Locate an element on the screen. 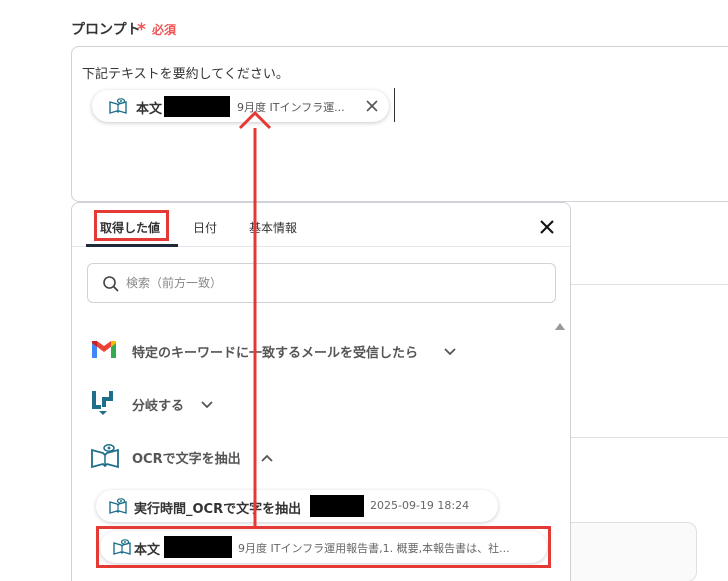 The height and width of the screenshot is (581, 728). chip-name: 本文 is located at coordinates (149, 109).